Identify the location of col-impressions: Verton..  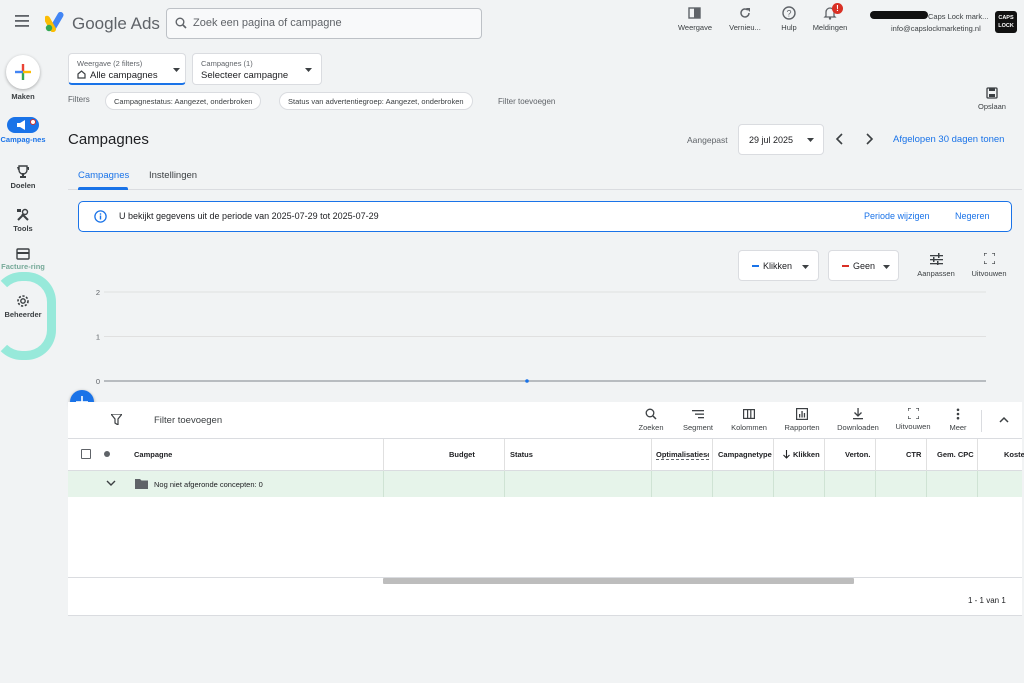
(857, 454).